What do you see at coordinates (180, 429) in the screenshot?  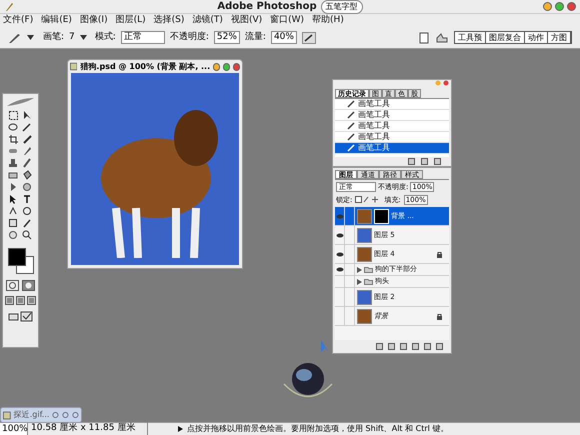 I see `play-icon` at bounding box center [180, 429].